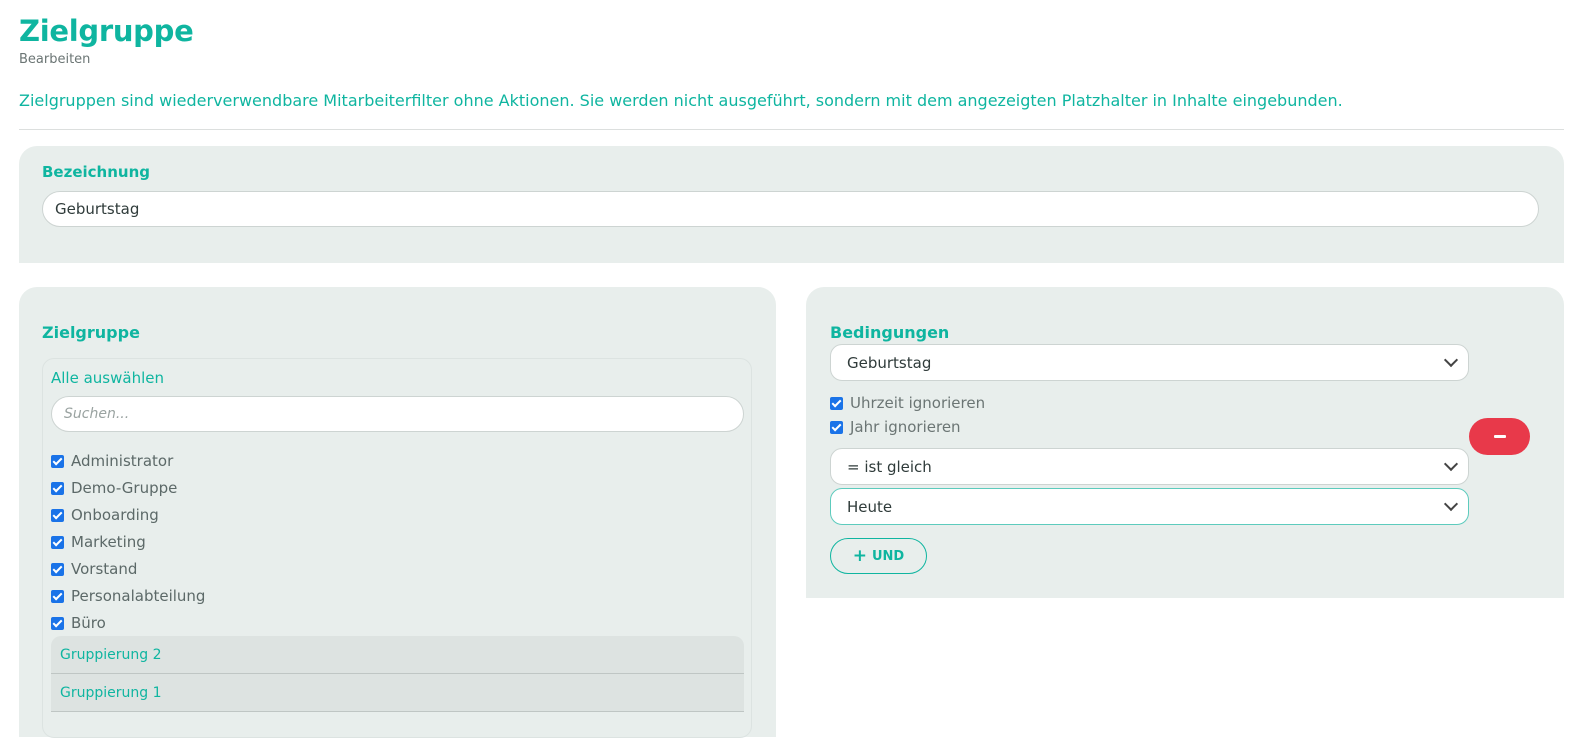  Describe the element at coordinates (859, 555) in the screenshot. I see `plus-icon: +` at that location.